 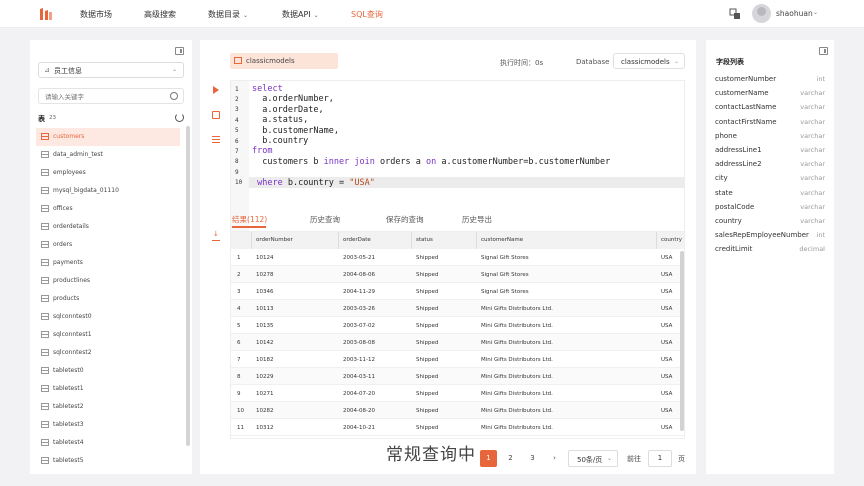 I want to click on table-cell: 2004-03-11, so click(x=359, y=377).